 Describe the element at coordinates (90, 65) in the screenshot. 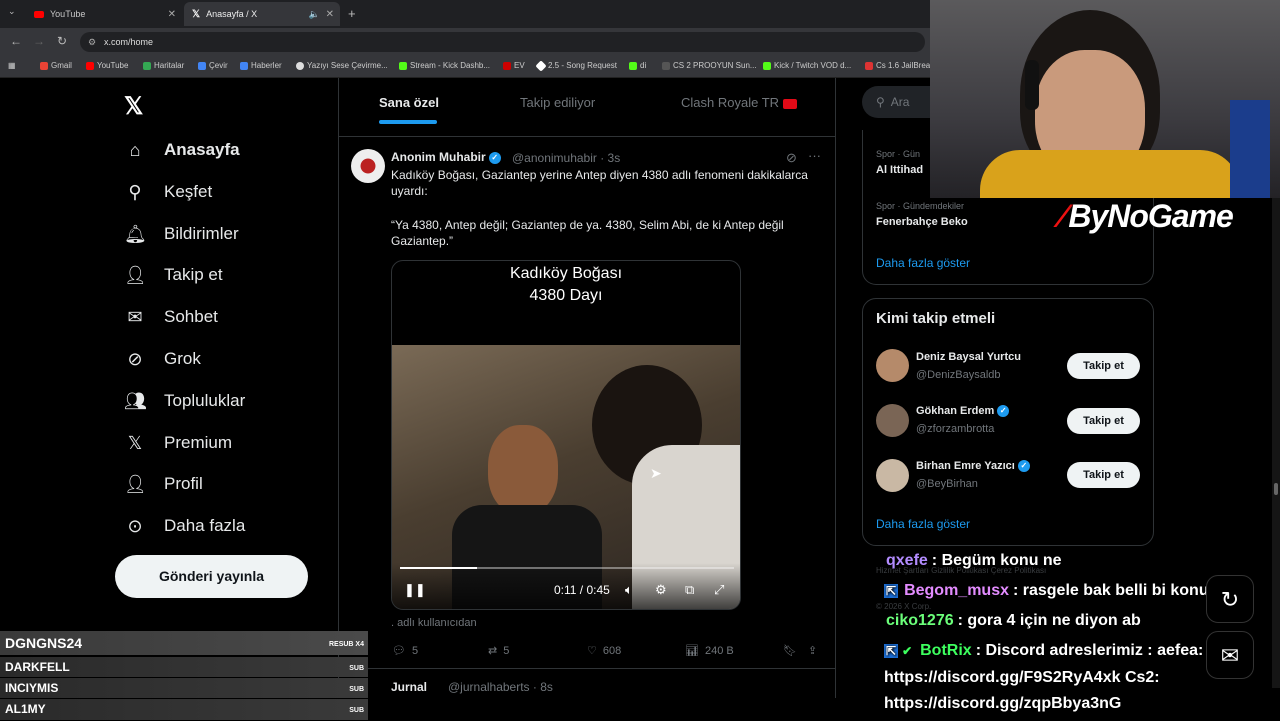

I see `youtube-icon` at that location.